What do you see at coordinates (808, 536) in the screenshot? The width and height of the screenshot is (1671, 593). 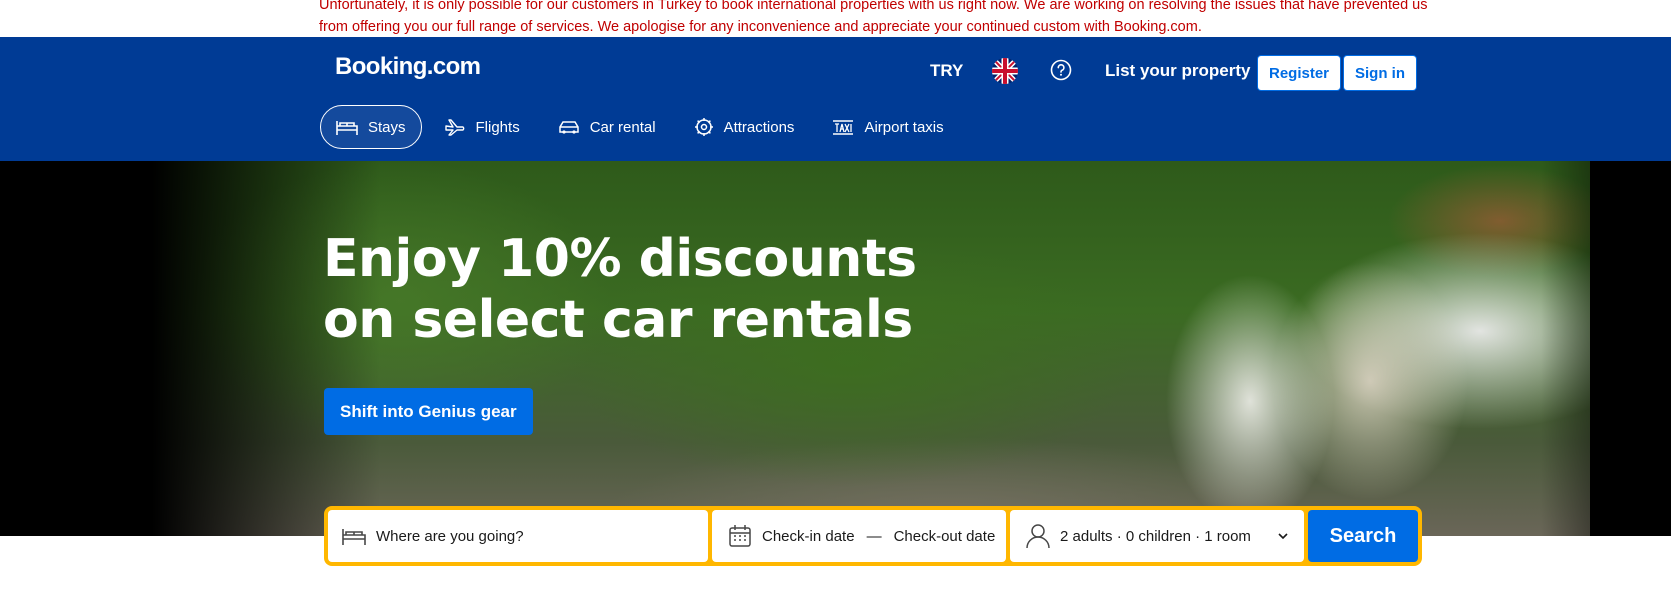 I see `checkin-date: Check-in date` at bounding box center [808, 536].